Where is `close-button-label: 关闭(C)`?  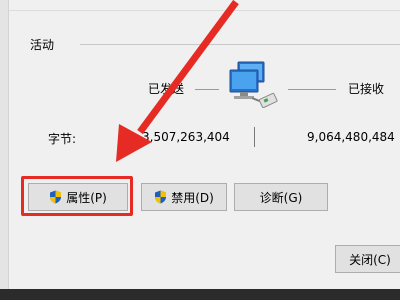 close-button-label: 关闭(C) is located at coordinates (370, 259).